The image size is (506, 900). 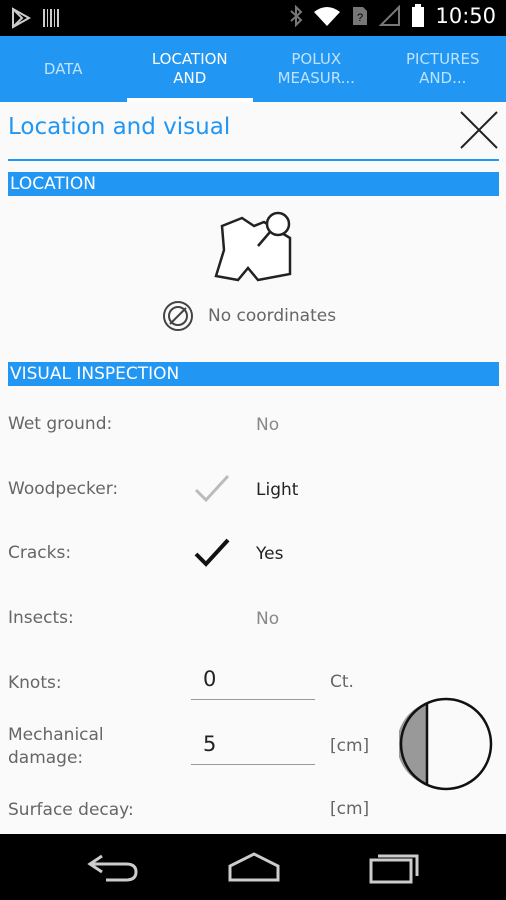 What do you see at coordinates (119, 127) in the screenshot?
I see `page-title: Location and visual` at bounding box center [119, 127].